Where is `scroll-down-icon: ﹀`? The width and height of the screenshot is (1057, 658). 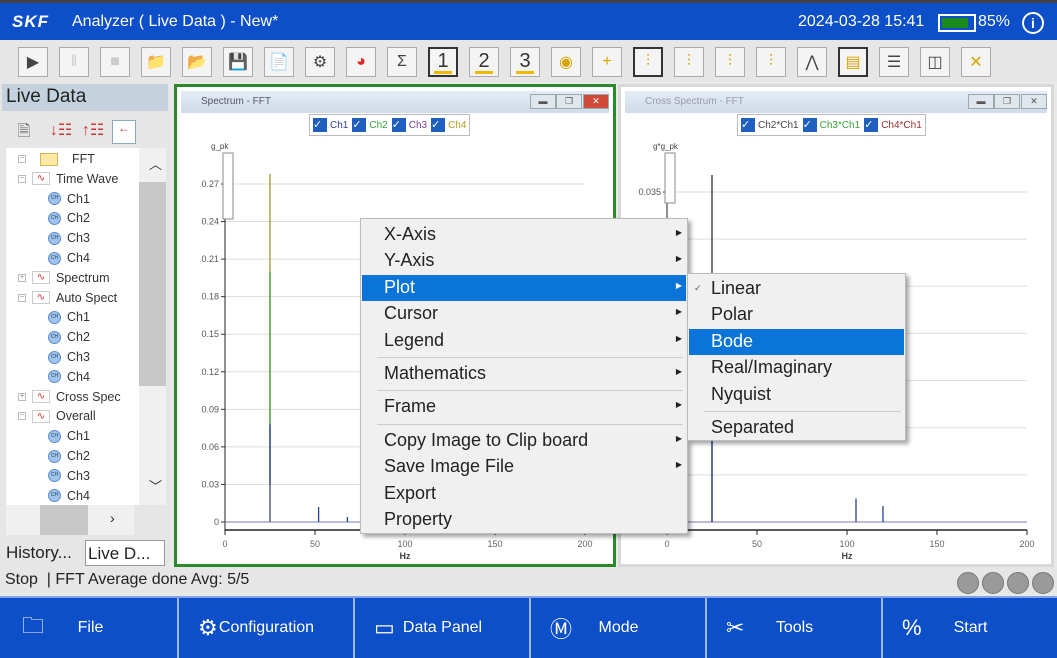 scroll-down-icon: ﹀ is located at coordinates (155, 485).